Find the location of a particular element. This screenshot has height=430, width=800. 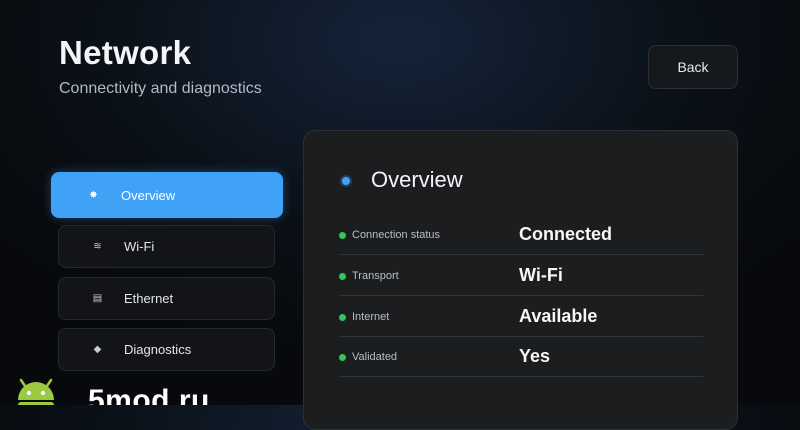

overview-icon: ✸ is located at coordinates (93, 195).